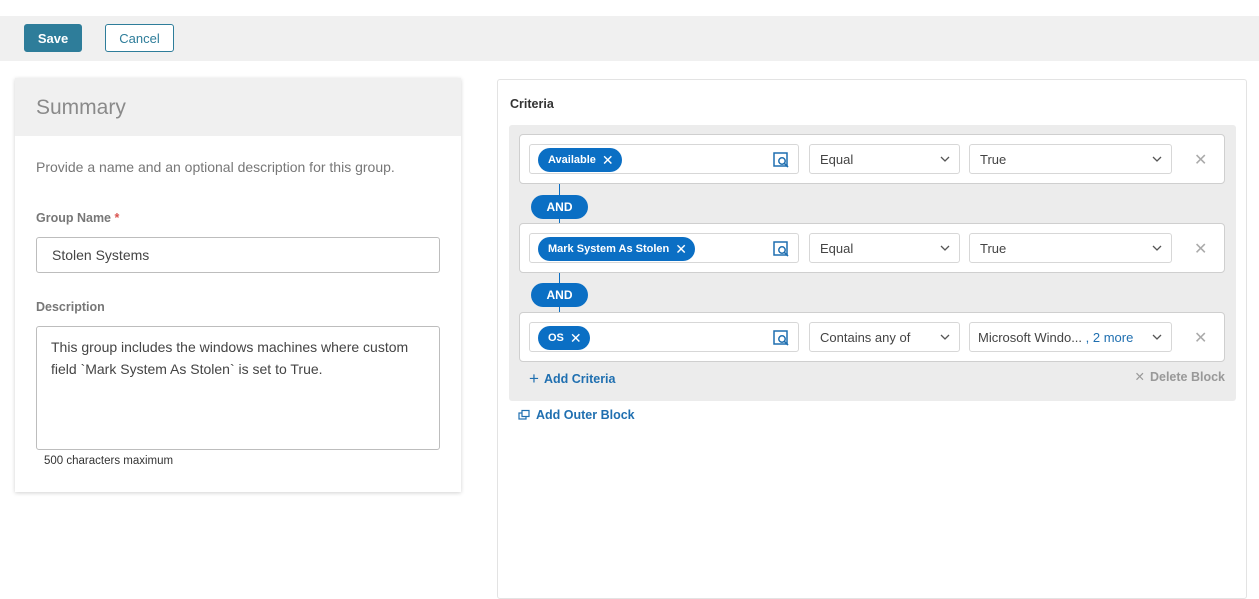 The image size is (1259, 599). I want to click on field-chip: Available ✕, so click(580, 160).